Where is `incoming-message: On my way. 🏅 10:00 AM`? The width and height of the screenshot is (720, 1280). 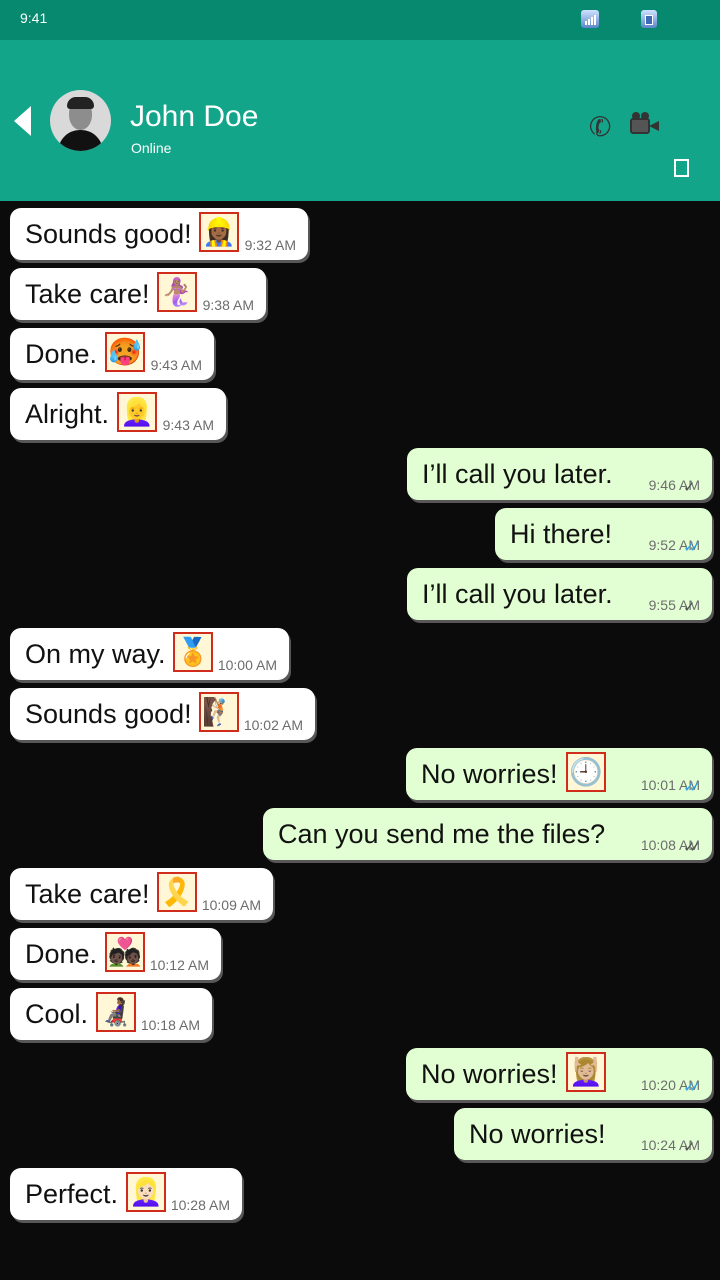 incoming-message: On my way. 🏅 10:00 AM is located at coordinates (149, 654).